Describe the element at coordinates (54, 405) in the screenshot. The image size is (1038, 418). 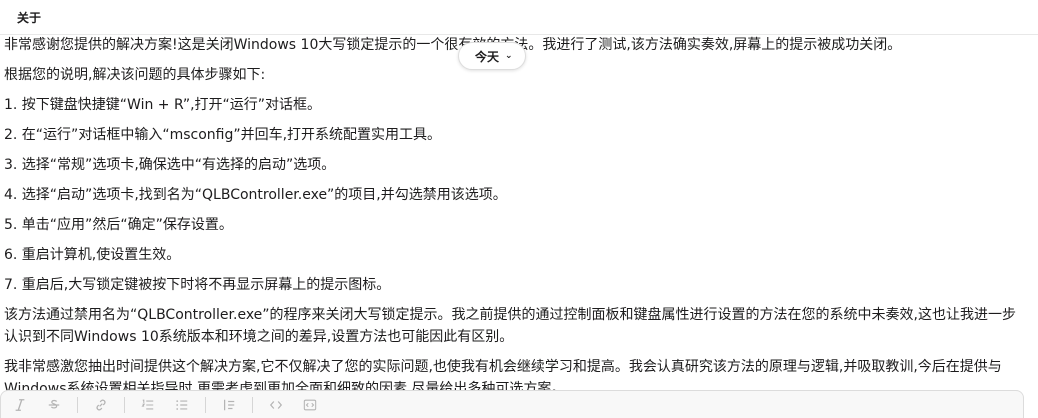
I see `strikethrough-icon` at that location.